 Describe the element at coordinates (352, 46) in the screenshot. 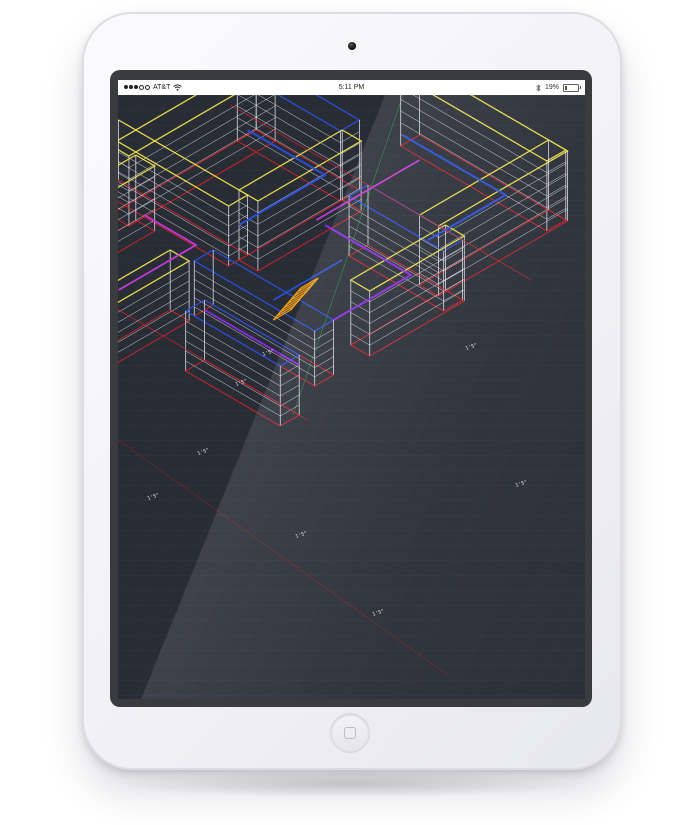

I see `front-camera` at that location.